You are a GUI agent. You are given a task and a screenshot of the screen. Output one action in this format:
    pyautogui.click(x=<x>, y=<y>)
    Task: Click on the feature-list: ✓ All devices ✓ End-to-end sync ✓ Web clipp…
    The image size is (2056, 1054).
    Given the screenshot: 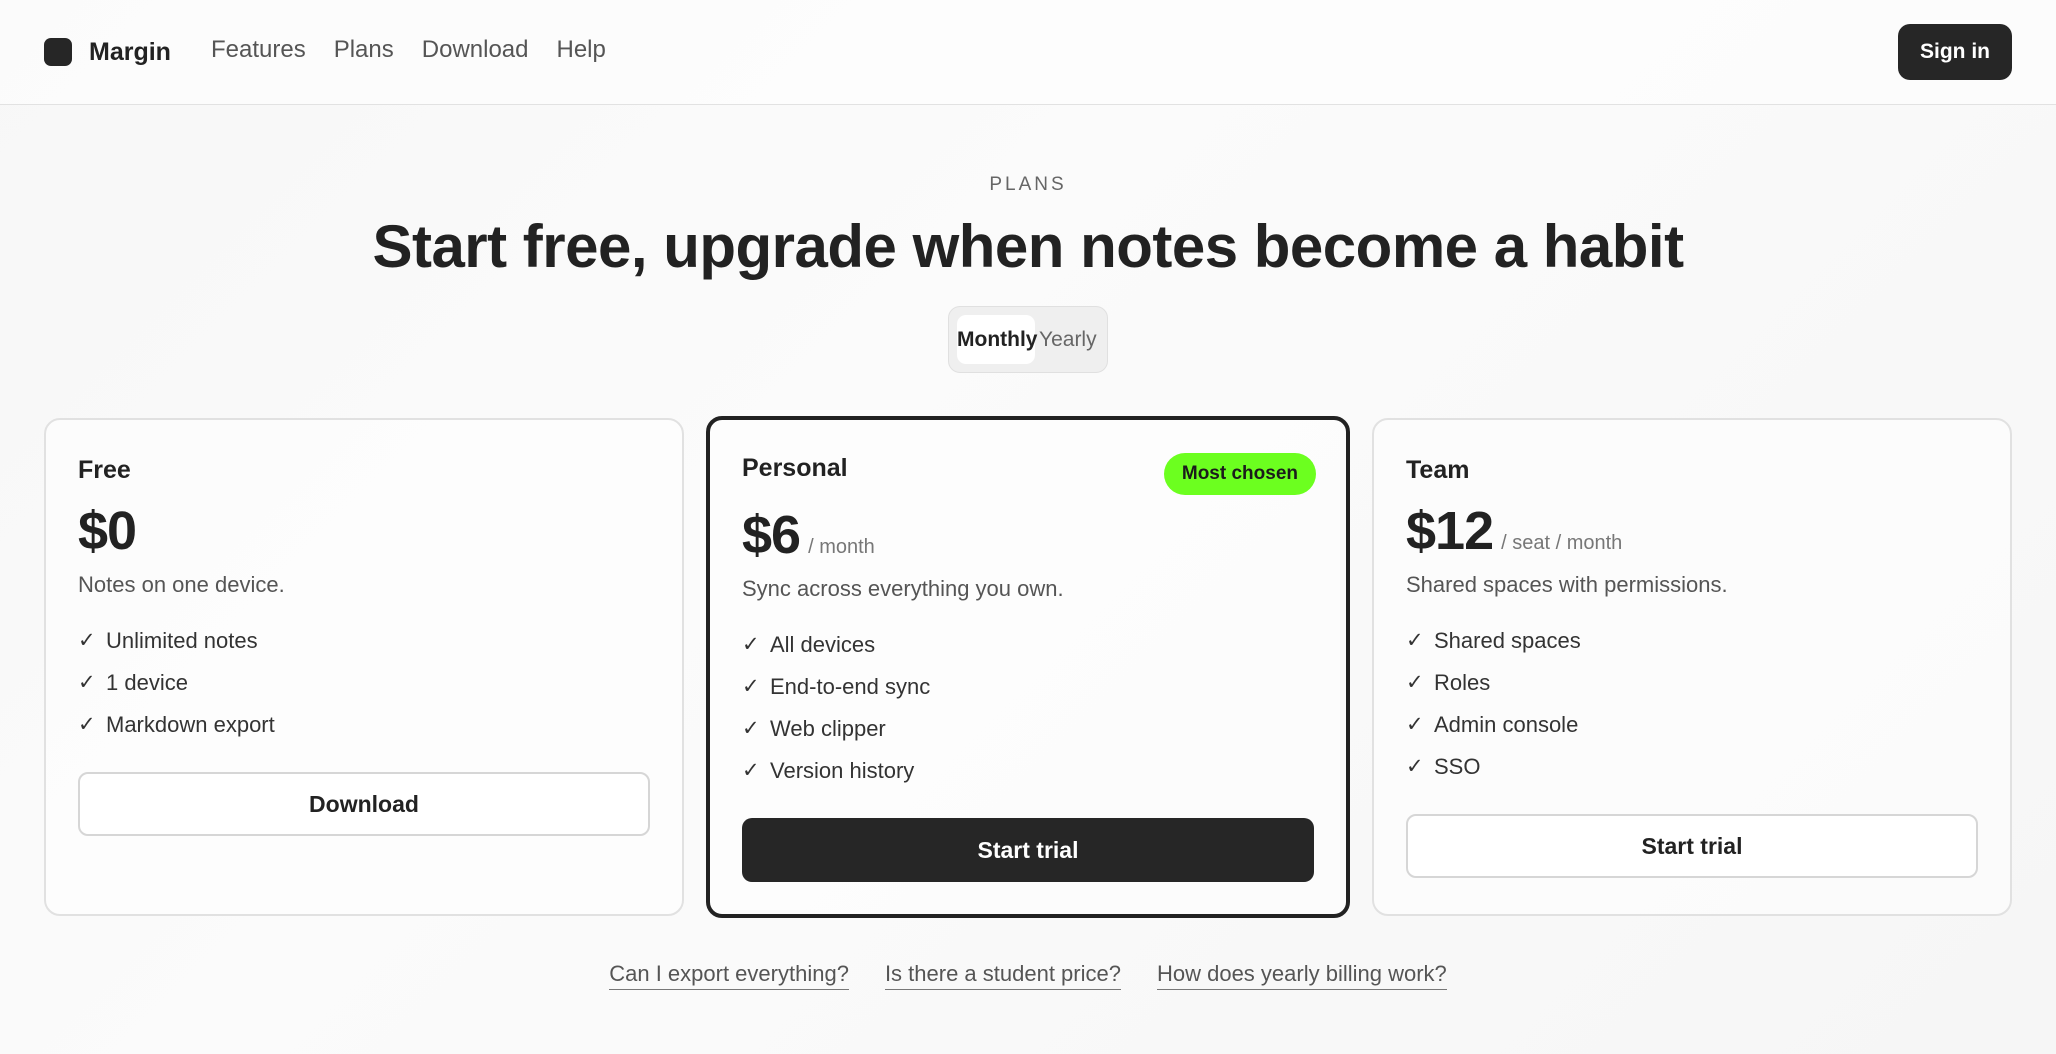 What is the action you would take?
    pyautogui.click(x=836, y=714)
    